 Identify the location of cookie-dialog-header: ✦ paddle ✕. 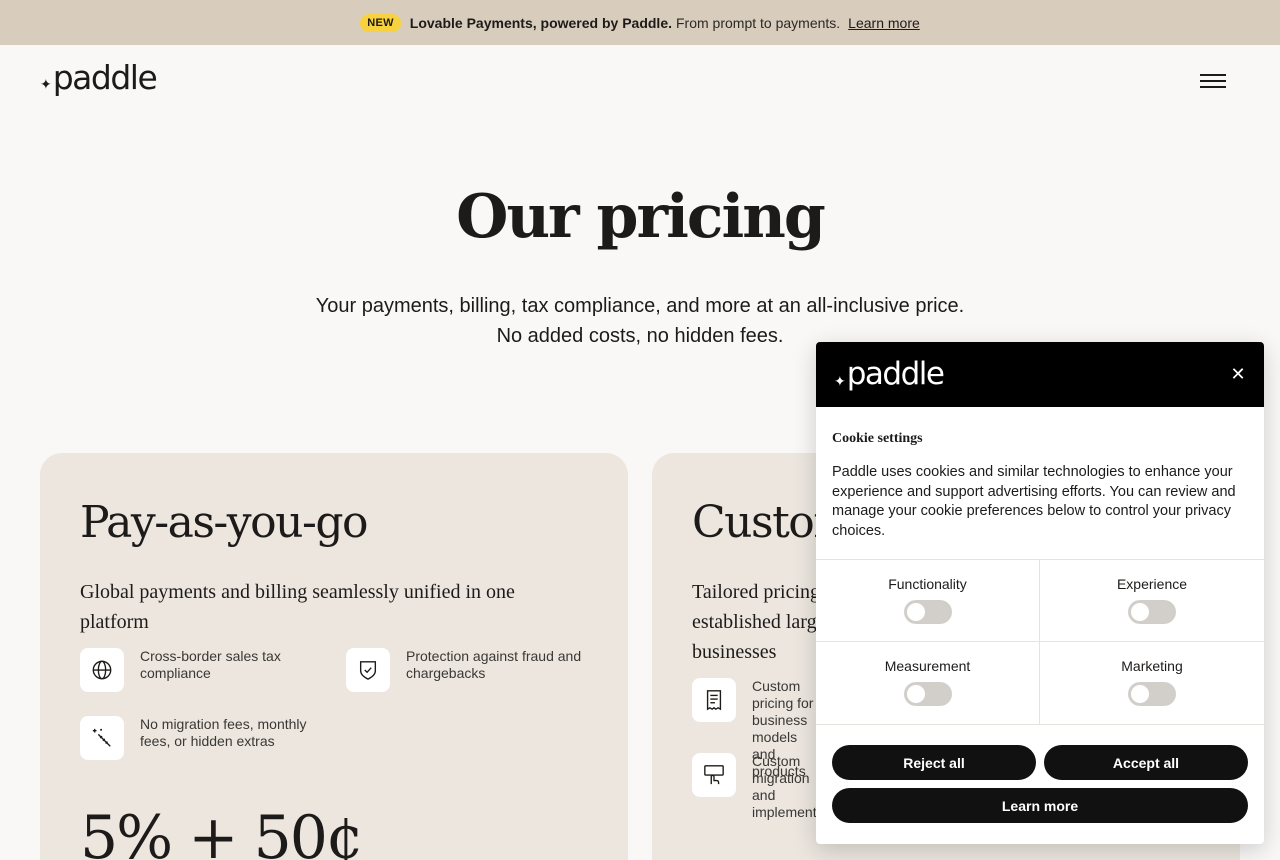
(1040, 374).